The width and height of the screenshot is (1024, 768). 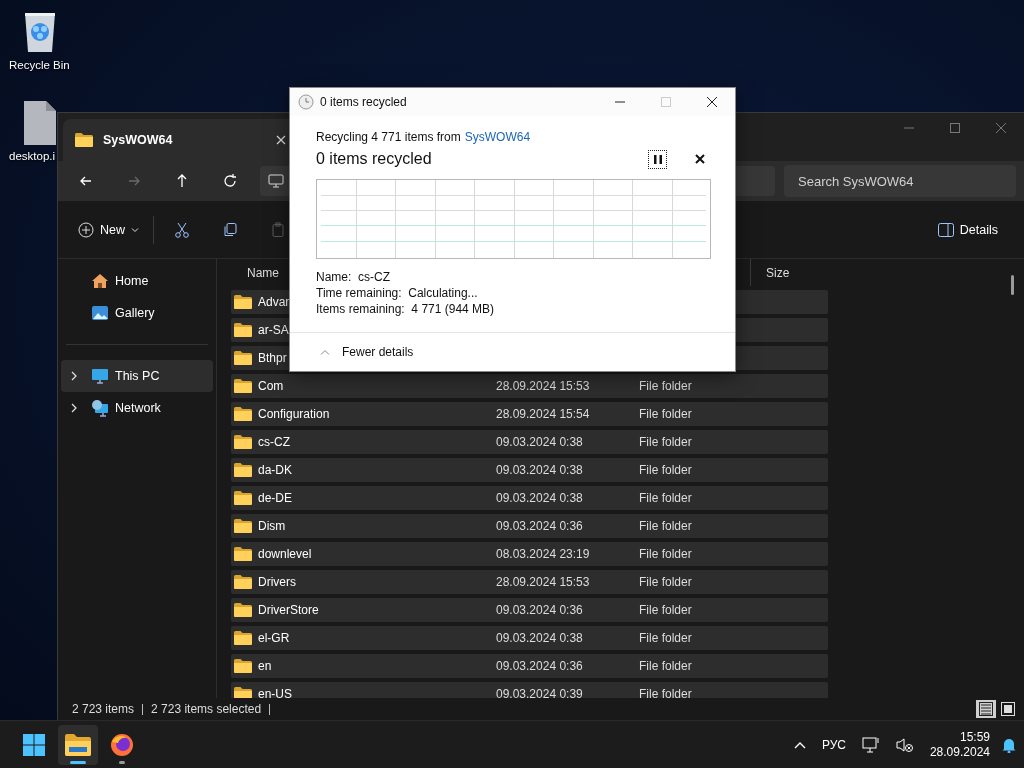 I want to click on sidebar-item: Home, so click(x=137, y=281).